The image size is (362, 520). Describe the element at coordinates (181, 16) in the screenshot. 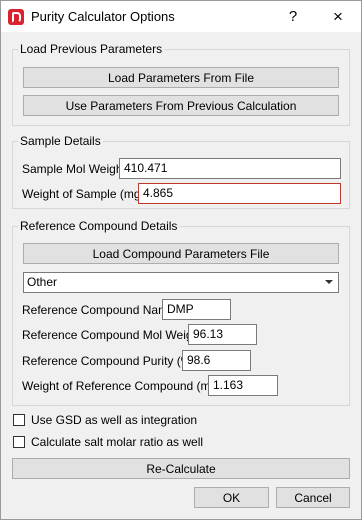

I see `title-bar: Purity Calculator Options ? ×` at that location.